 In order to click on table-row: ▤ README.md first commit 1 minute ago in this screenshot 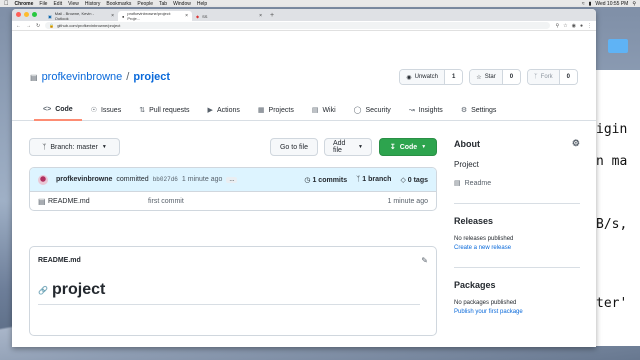, I will do `click(233, 201)`.